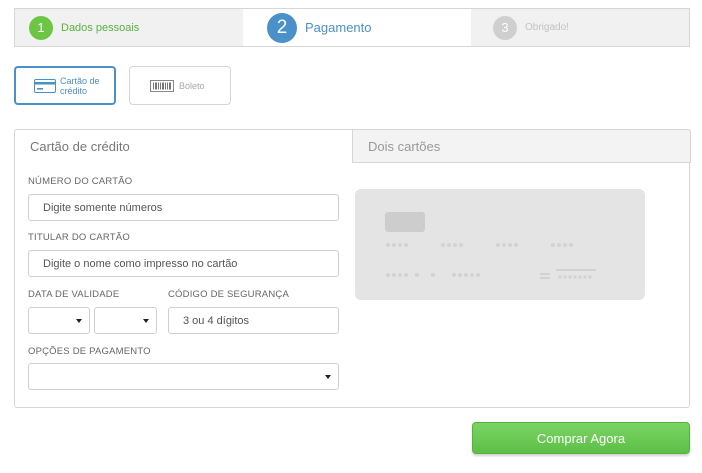 This screenshot has width=702, height=473. I want to click on comprar-agora-button: Comprar Agora, so click(581, 438).